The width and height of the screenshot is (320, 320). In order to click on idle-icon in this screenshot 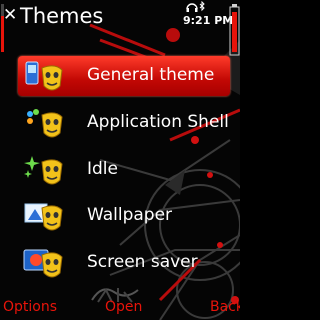, I will do `click(43, 170)`.